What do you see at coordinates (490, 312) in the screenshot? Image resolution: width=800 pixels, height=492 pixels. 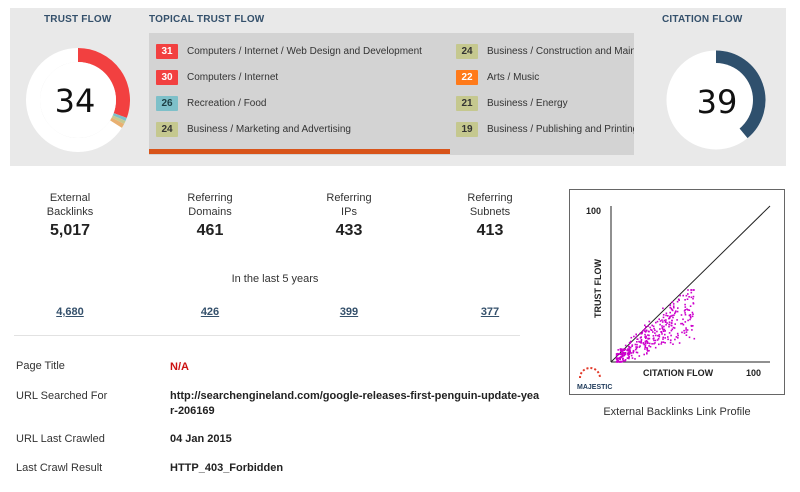 I see `referring-subnets-5y-link: 377` at bounding box center [490, 312].